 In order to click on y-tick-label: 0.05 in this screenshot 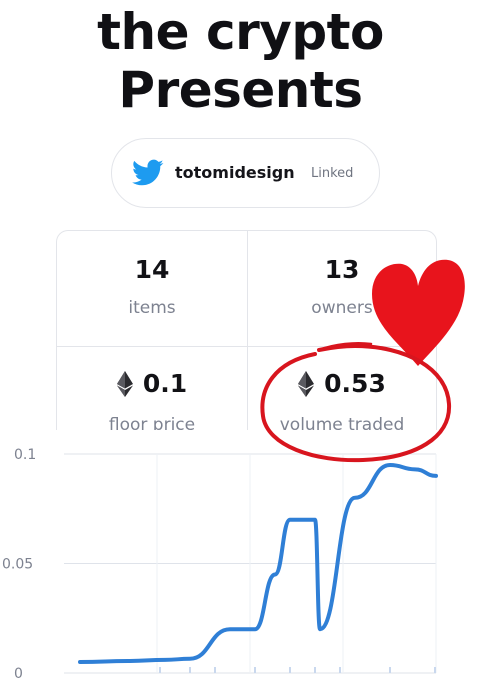, I will do `click(17, 565)`.